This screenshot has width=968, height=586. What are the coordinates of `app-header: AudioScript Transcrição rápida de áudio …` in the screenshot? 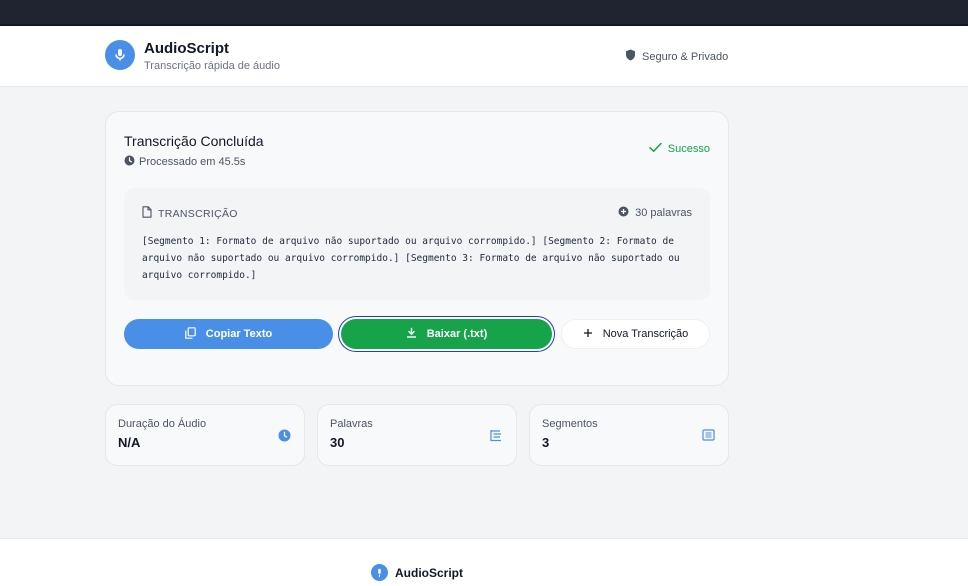 It's located at (484, 56).